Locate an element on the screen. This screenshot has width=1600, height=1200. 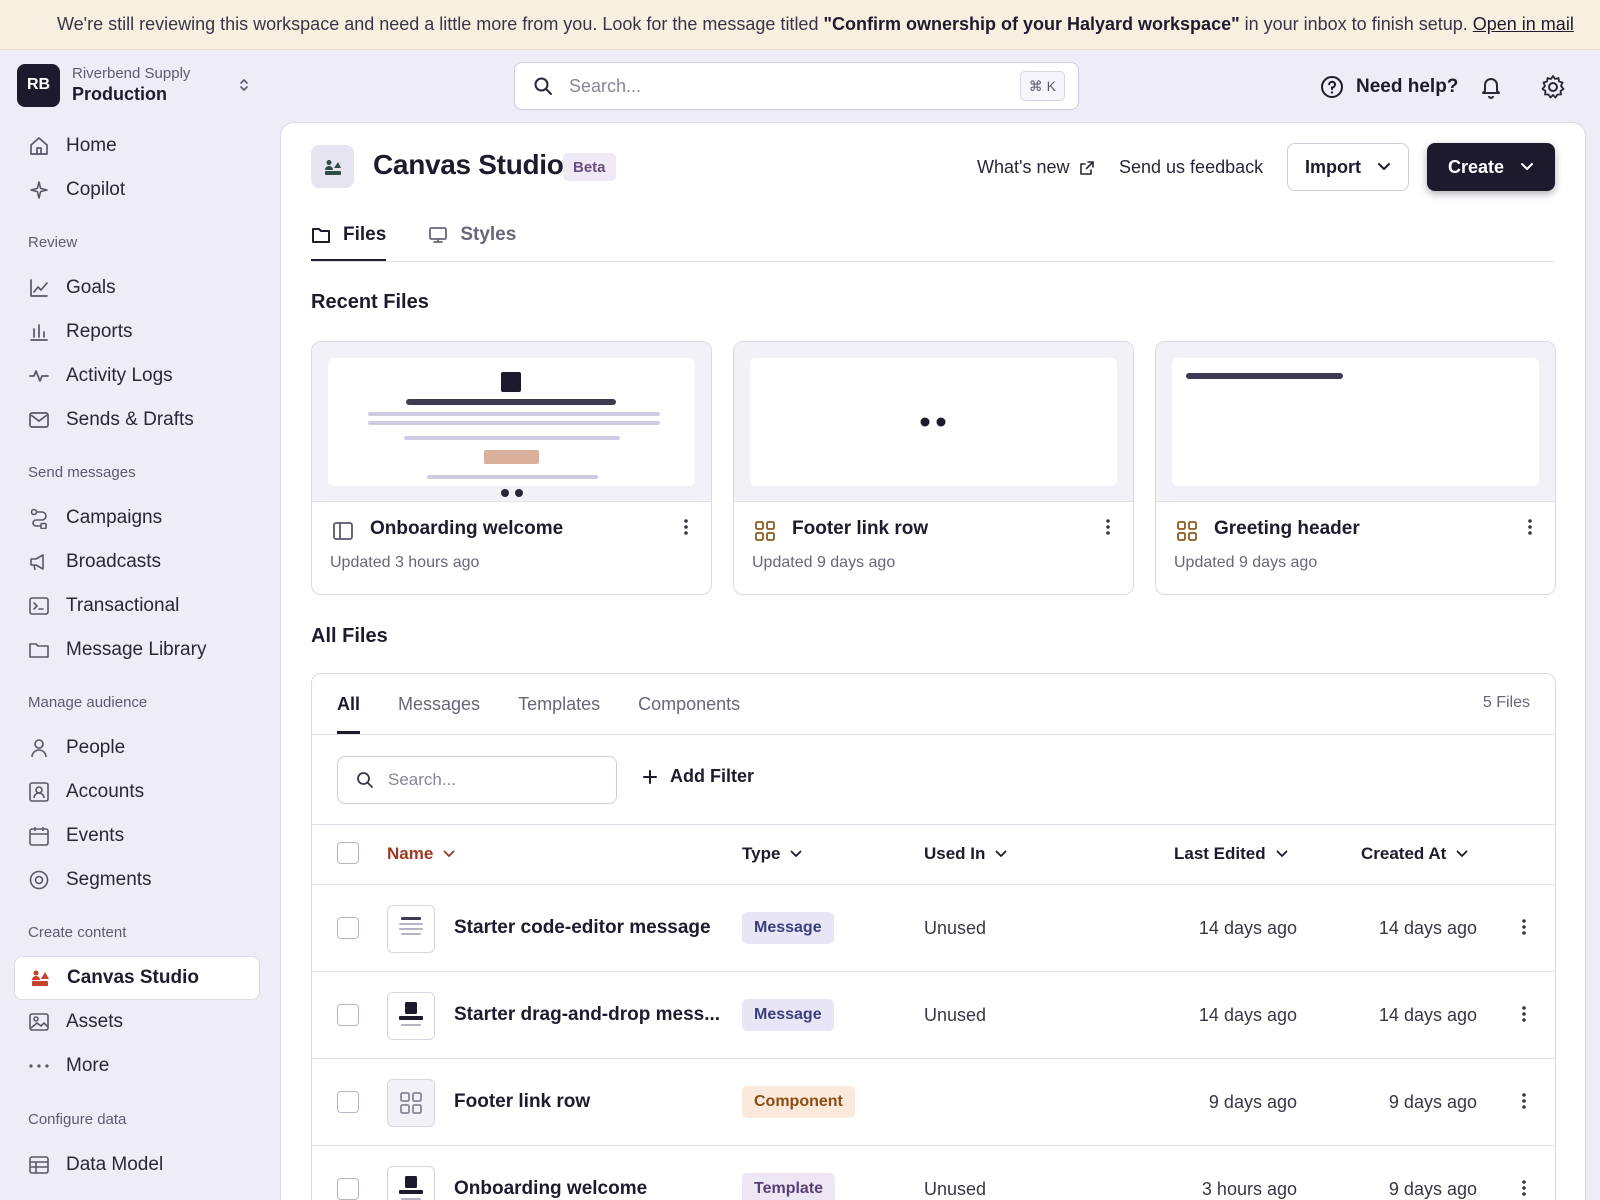
last-edited-value: 14 days ago is located at coordinates (1247, 928).